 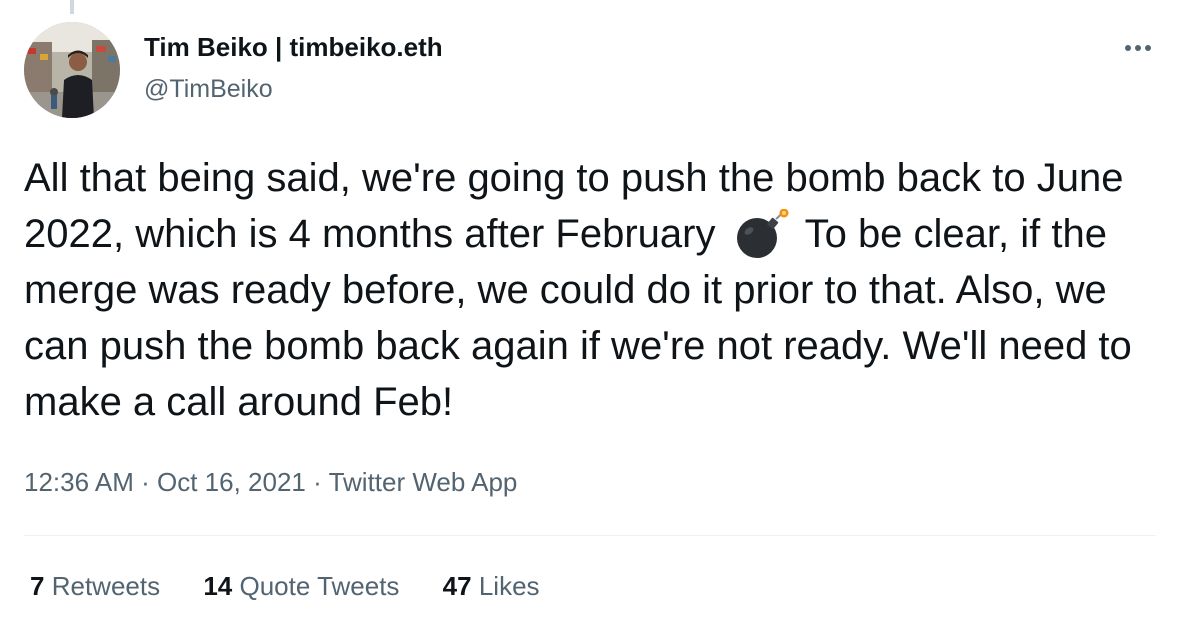 What do you see at coordinates (218, 586) in the screenshot?
I see `quote-tweets-count: 14` at bounding box center [218, 586].